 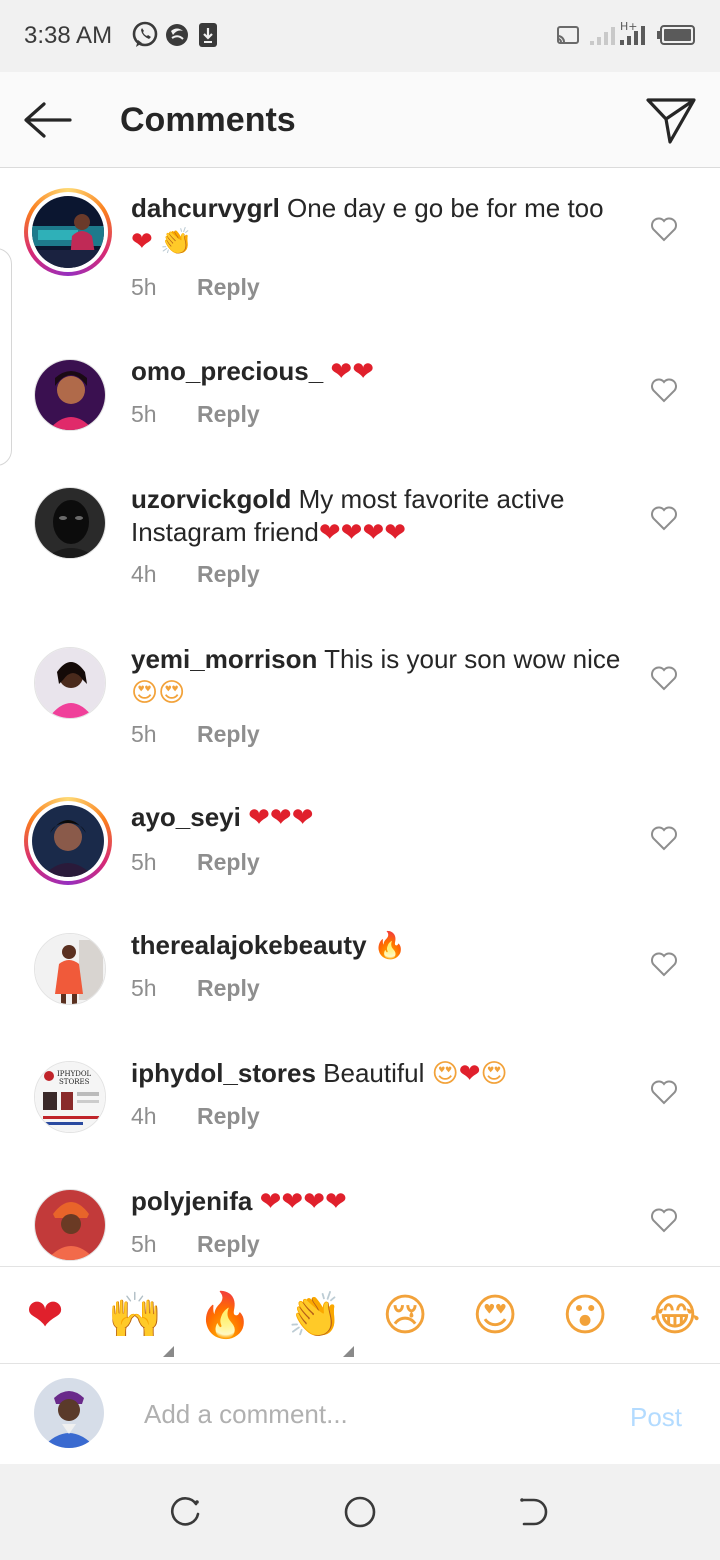 What do you see at coordinates (205, 208) in the screenshot?
I see `comment-username: dahcurvygrl` at bounding box center [205, 208].